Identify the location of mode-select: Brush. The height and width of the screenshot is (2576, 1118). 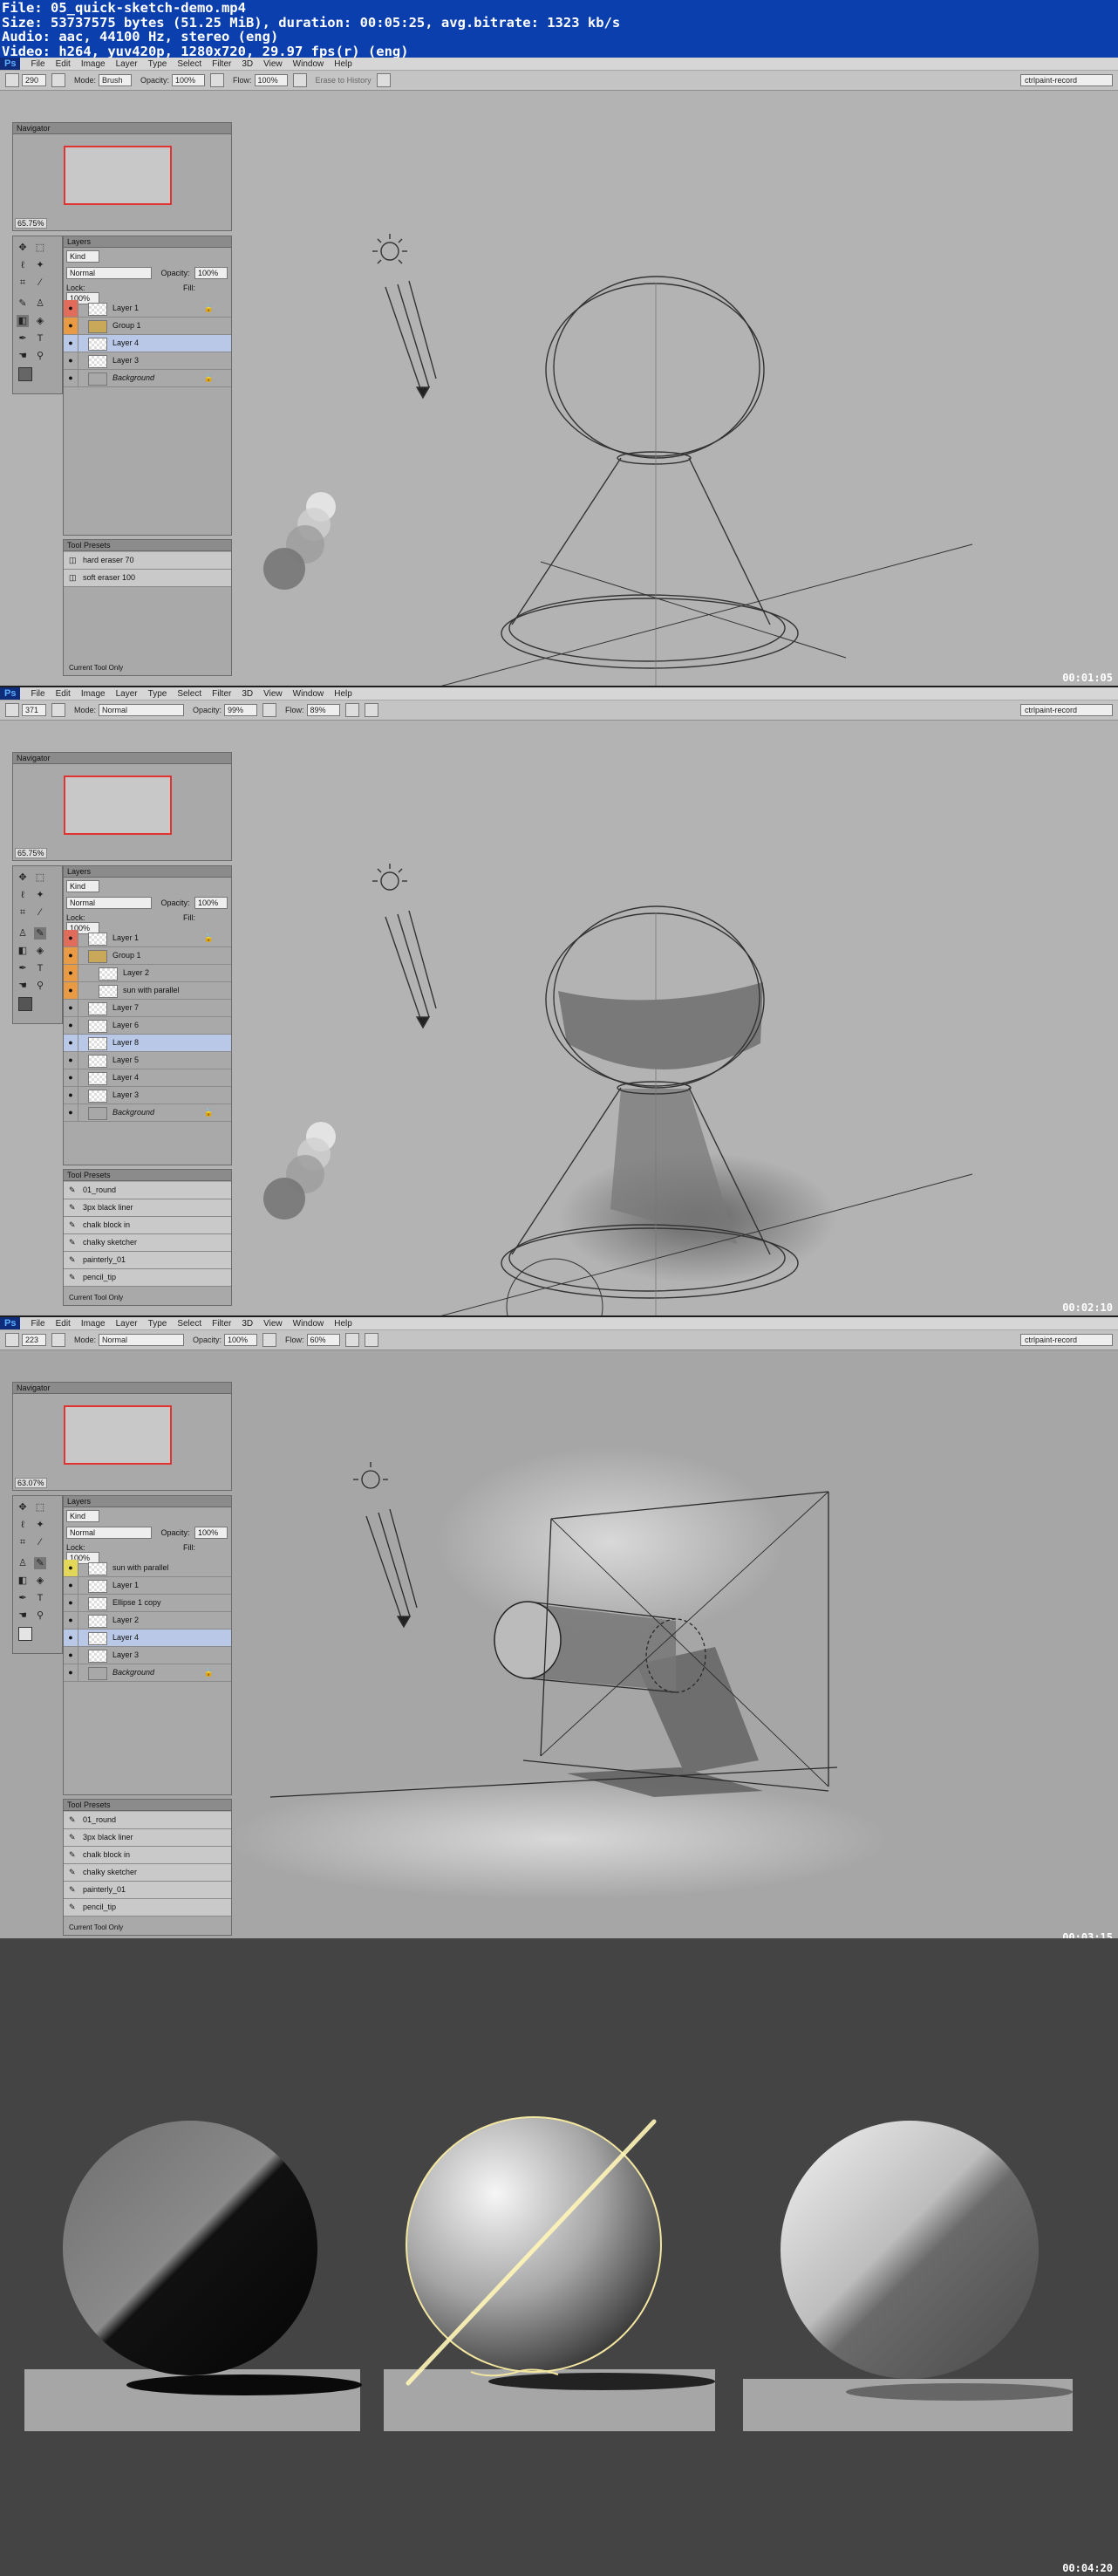
(116, 80).